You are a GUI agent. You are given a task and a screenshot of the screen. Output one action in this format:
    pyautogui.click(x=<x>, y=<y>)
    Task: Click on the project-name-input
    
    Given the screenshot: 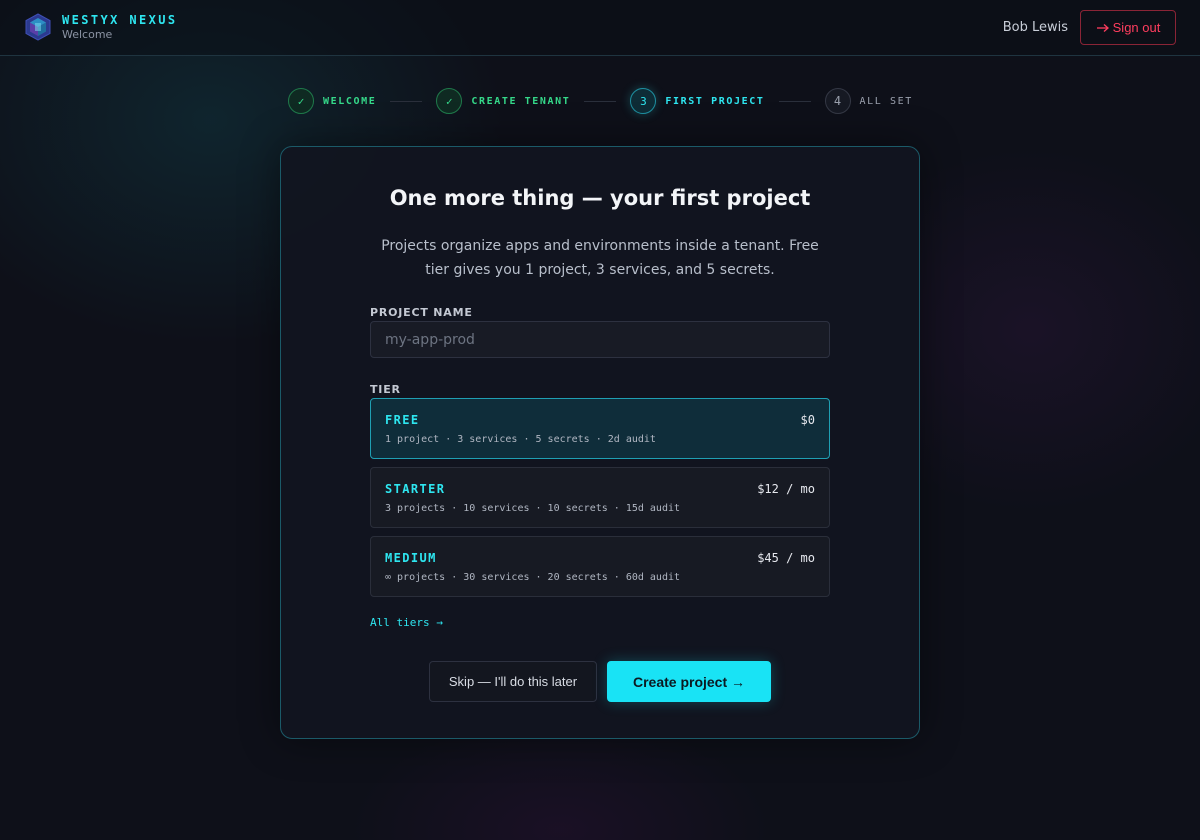 What is the action you would take?
    pyautogui.click(x=600, y=339)
    